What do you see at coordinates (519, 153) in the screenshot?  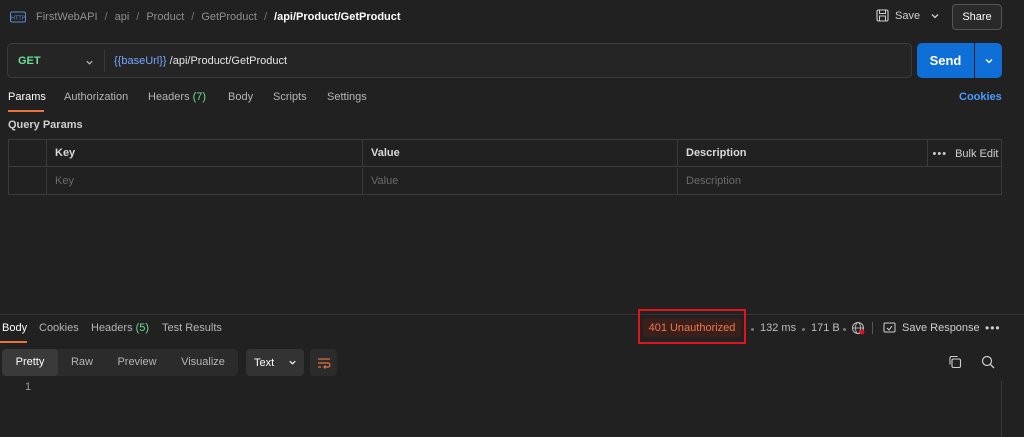 I see `column-value: Value` at bounding box center [519, 153].